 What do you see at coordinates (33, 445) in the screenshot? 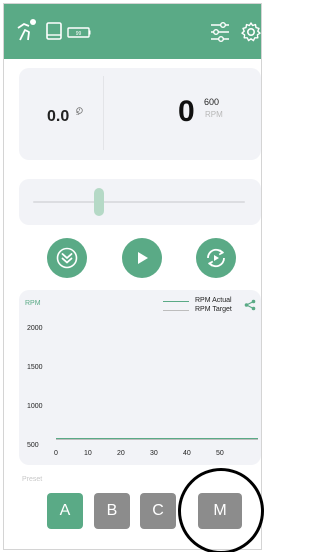
I see `y-tick-label: 500` at bounding box center [33, 445].